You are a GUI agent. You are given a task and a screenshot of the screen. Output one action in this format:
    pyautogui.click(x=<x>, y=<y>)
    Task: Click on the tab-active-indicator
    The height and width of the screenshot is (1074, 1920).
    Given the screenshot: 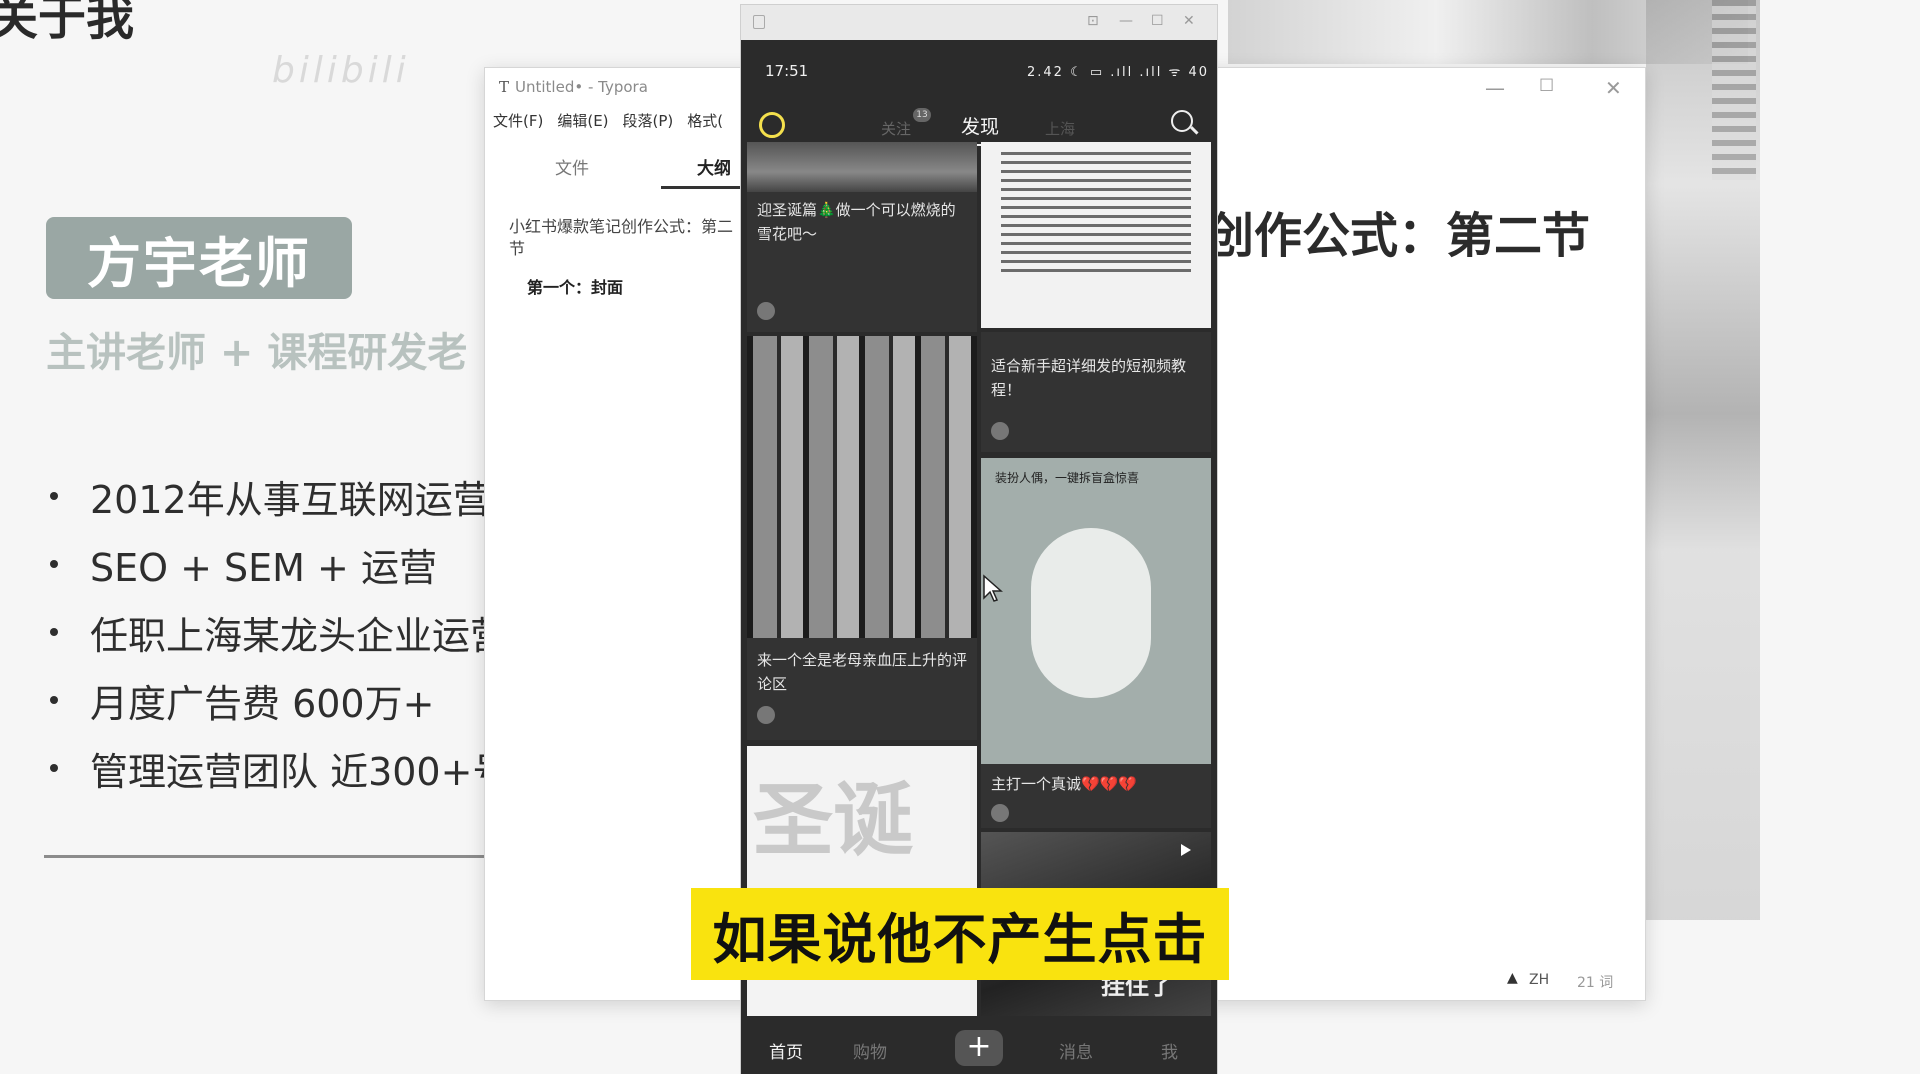 What is the action you would take?
    pyautogui.click(x=706, y=187)
    